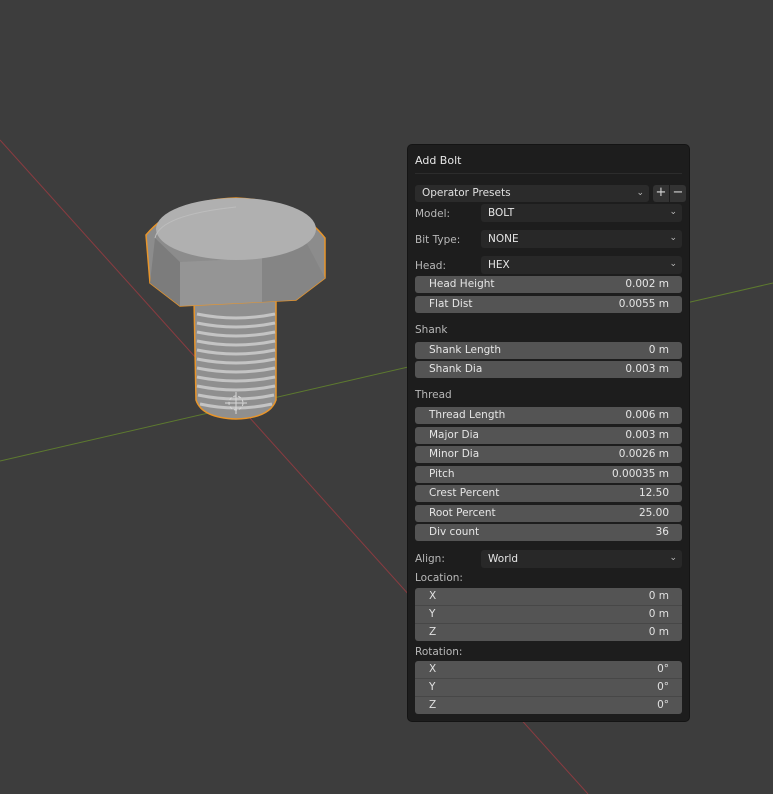 This screenshot has width=773, height=794. I want to click on field-label: Crest Percent, so click(464, 493).